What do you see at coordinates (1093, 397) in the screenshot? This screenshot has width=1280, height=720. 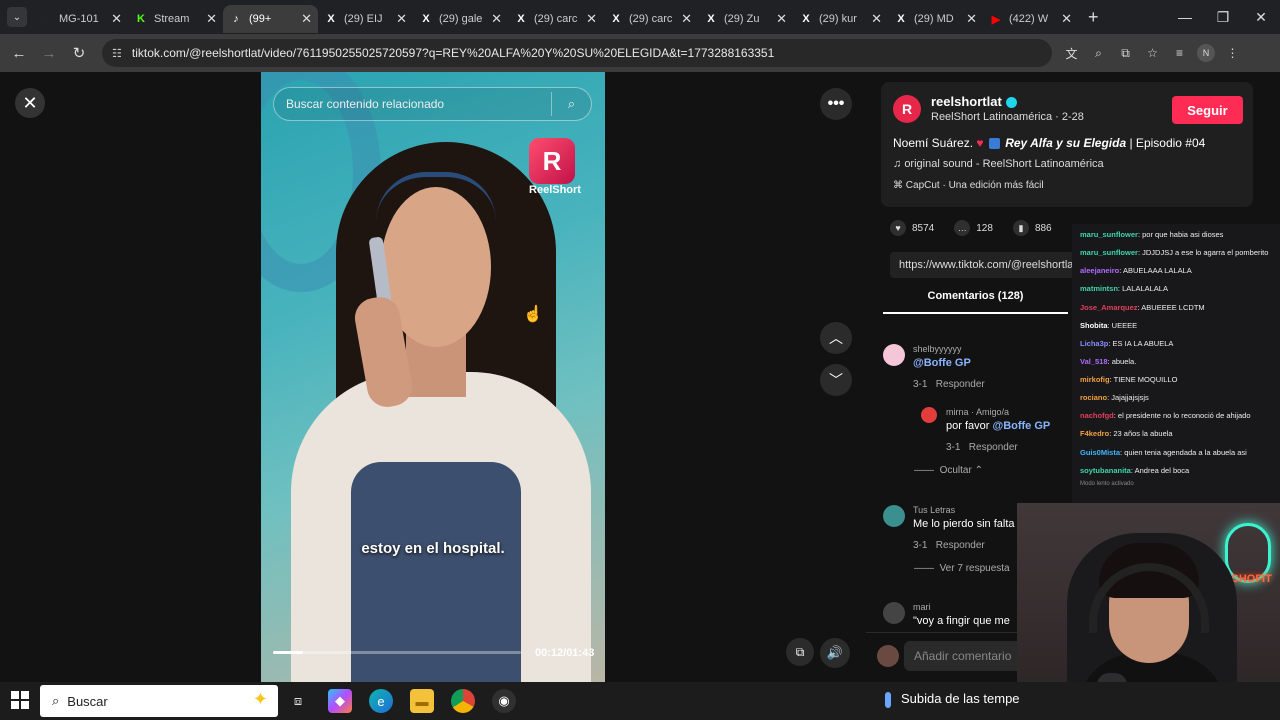 I see `chat-username: rociano` at bounding box center [1093, 397].